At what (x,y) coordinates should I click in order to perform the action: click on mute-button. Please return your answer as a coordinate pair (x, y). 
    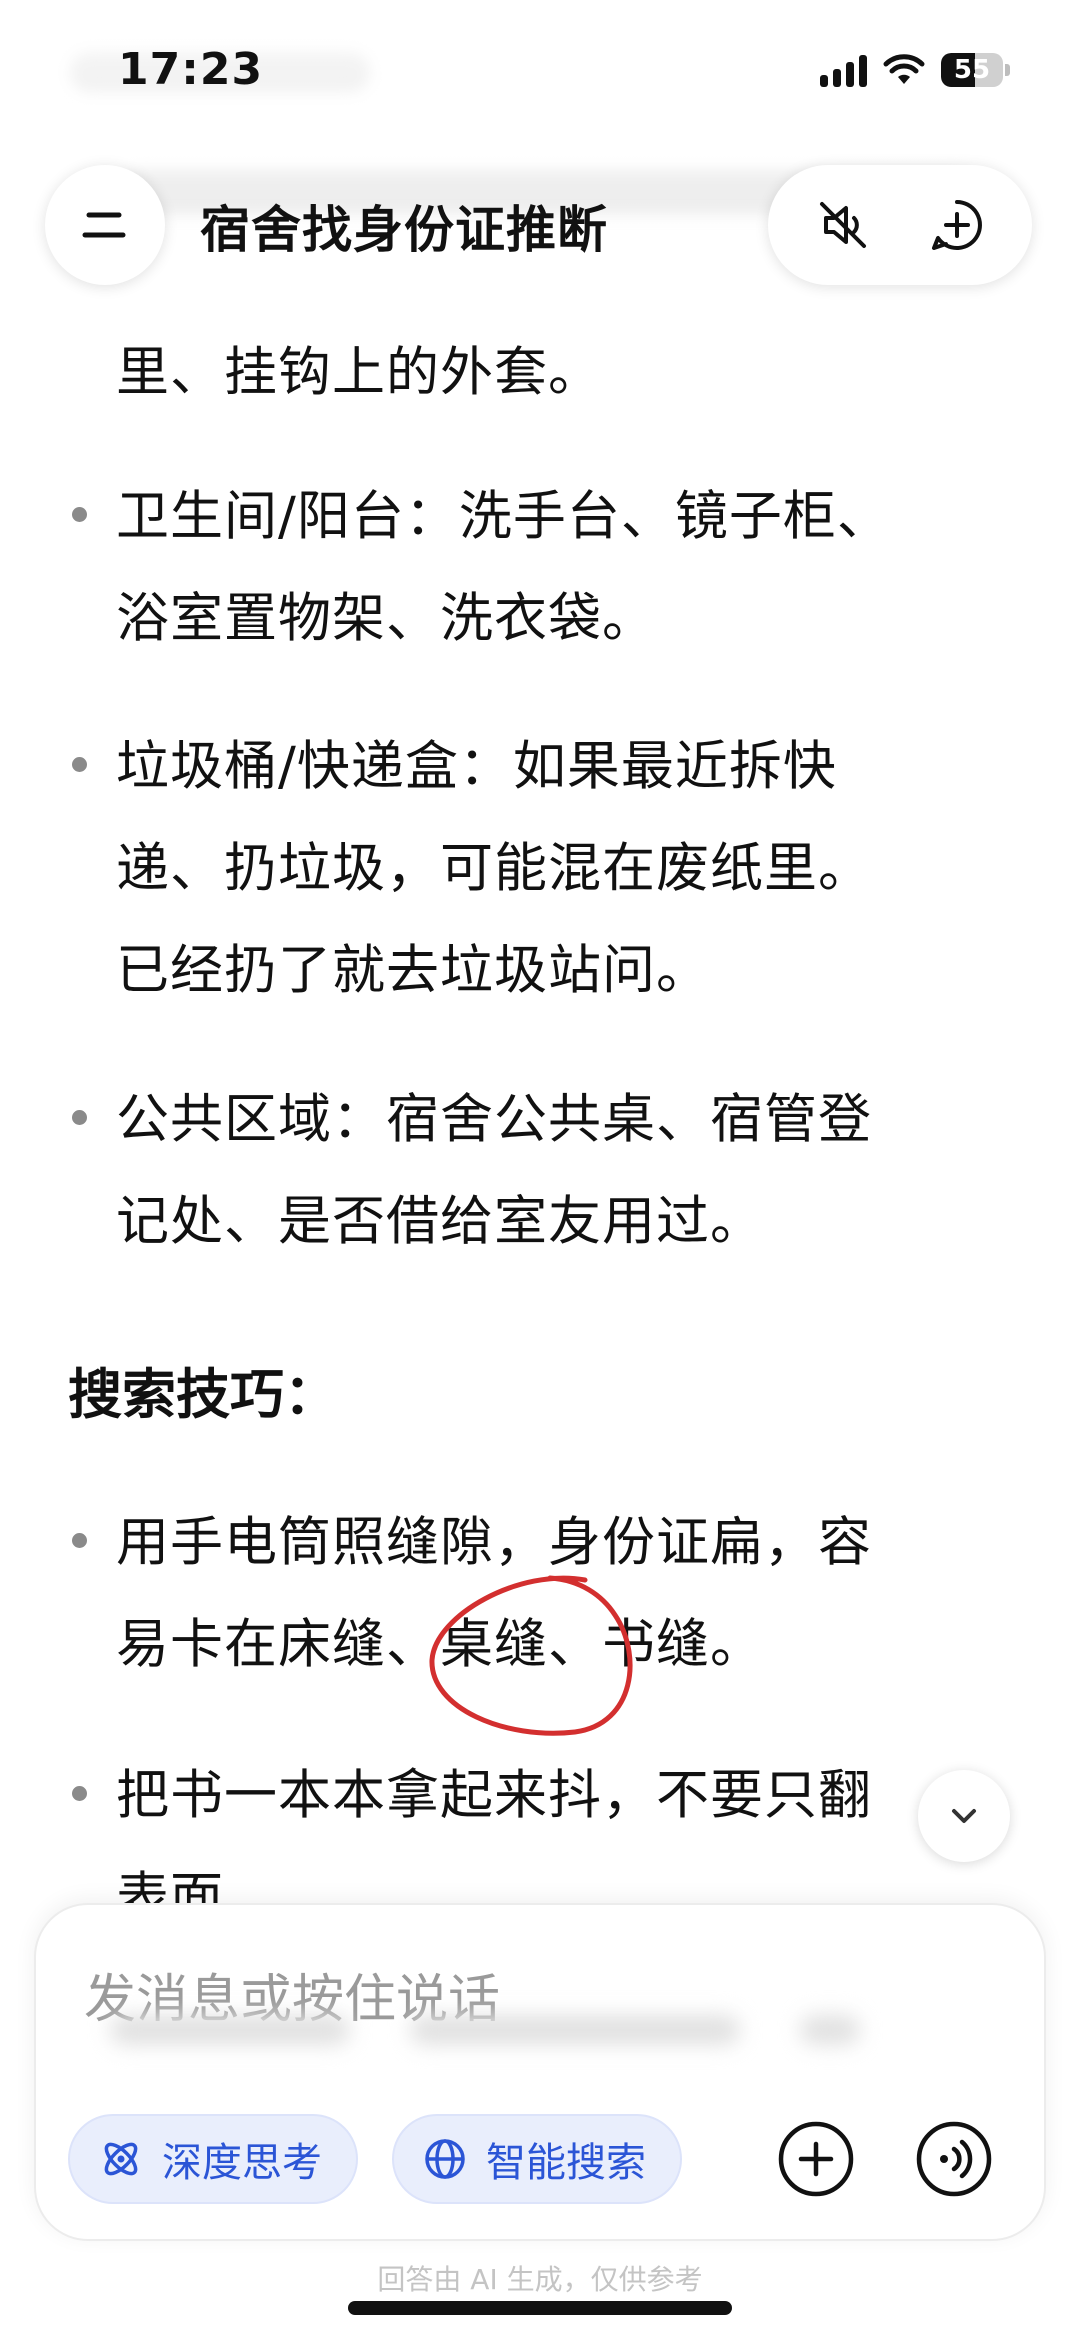
    Looking at the image, I should click on (843, 225).